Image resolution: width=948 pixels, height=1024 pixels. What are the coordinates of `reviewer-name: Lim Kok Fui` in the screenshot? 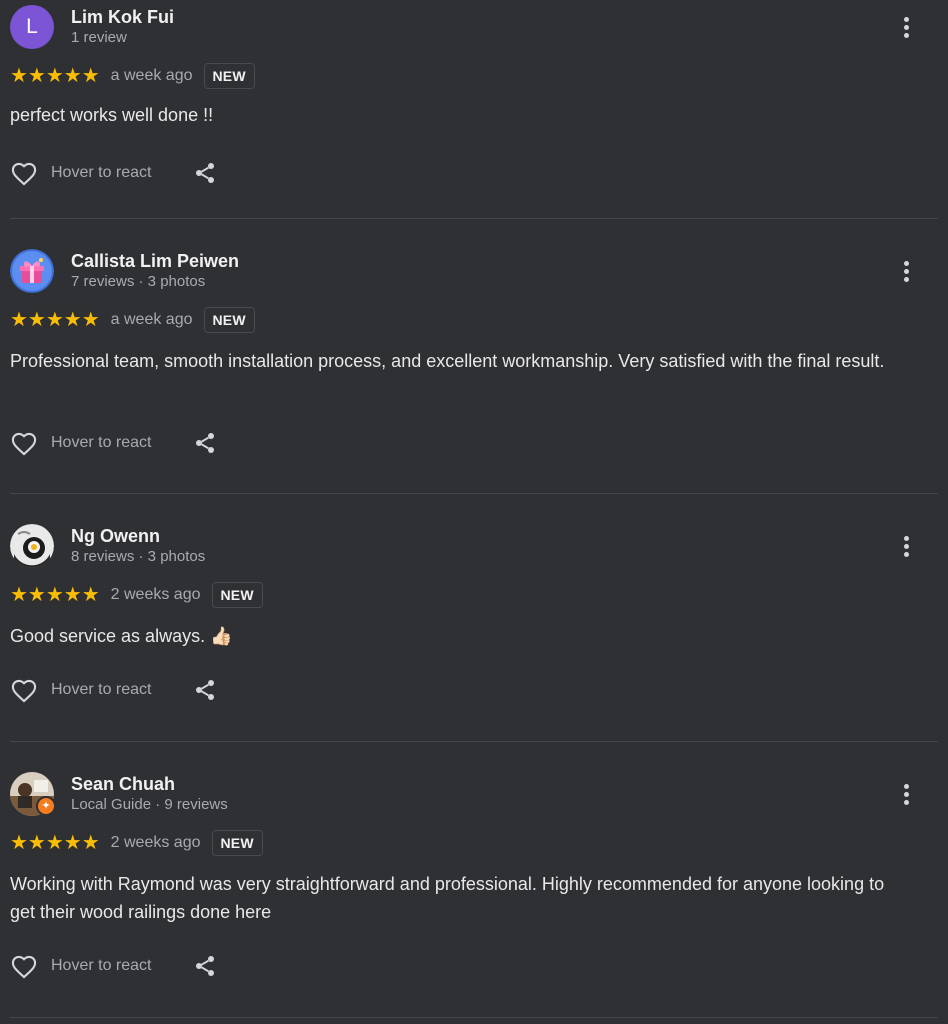 It's located at (122, 17).